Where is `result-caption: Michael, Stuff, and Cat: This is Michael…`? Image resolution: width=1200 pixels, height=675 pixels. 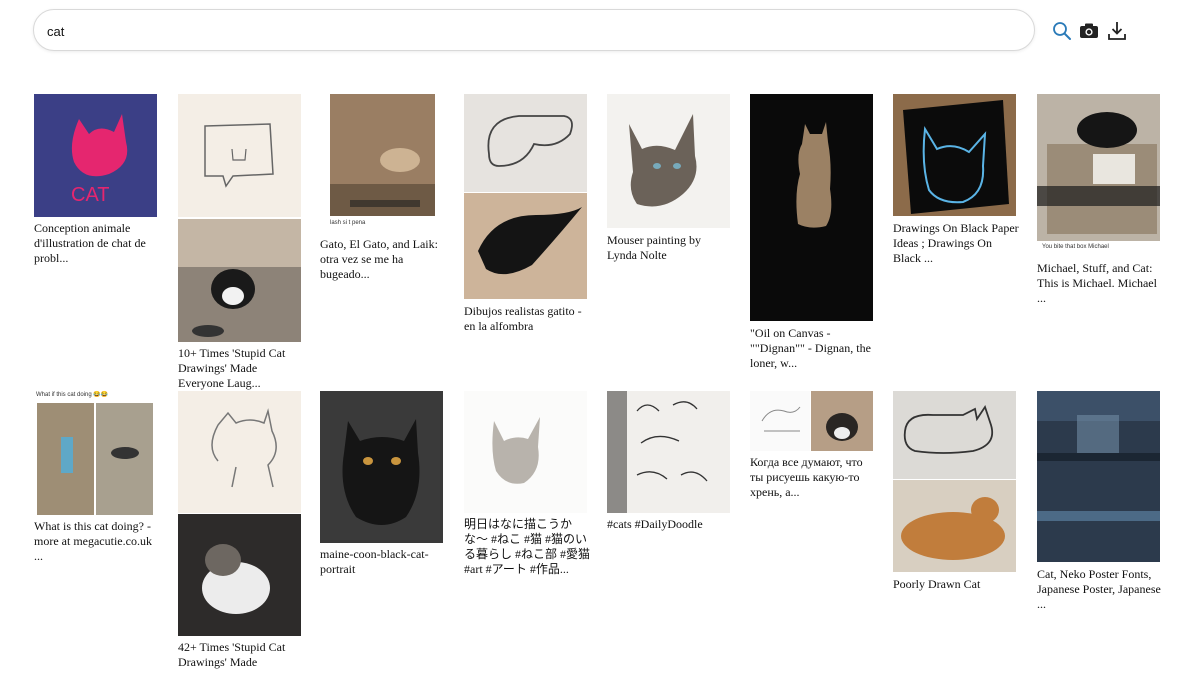
result-caption: Michael, Stuff, and Cat: This is Michael… is located at coordinates (1100, 283).